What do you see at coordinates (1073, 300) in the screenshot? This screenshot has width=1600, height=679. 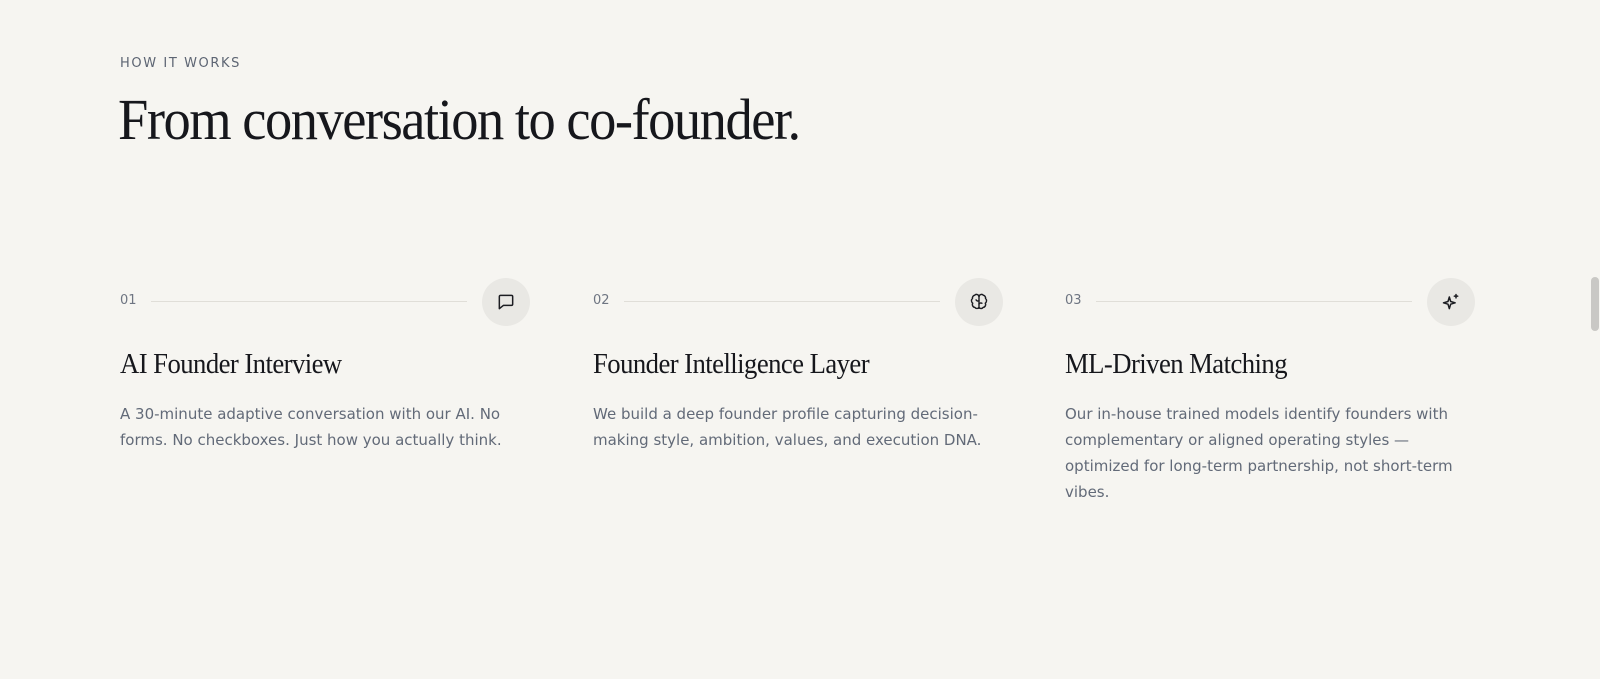 I see `step-number: 03` at bounding box center [1073, 300].